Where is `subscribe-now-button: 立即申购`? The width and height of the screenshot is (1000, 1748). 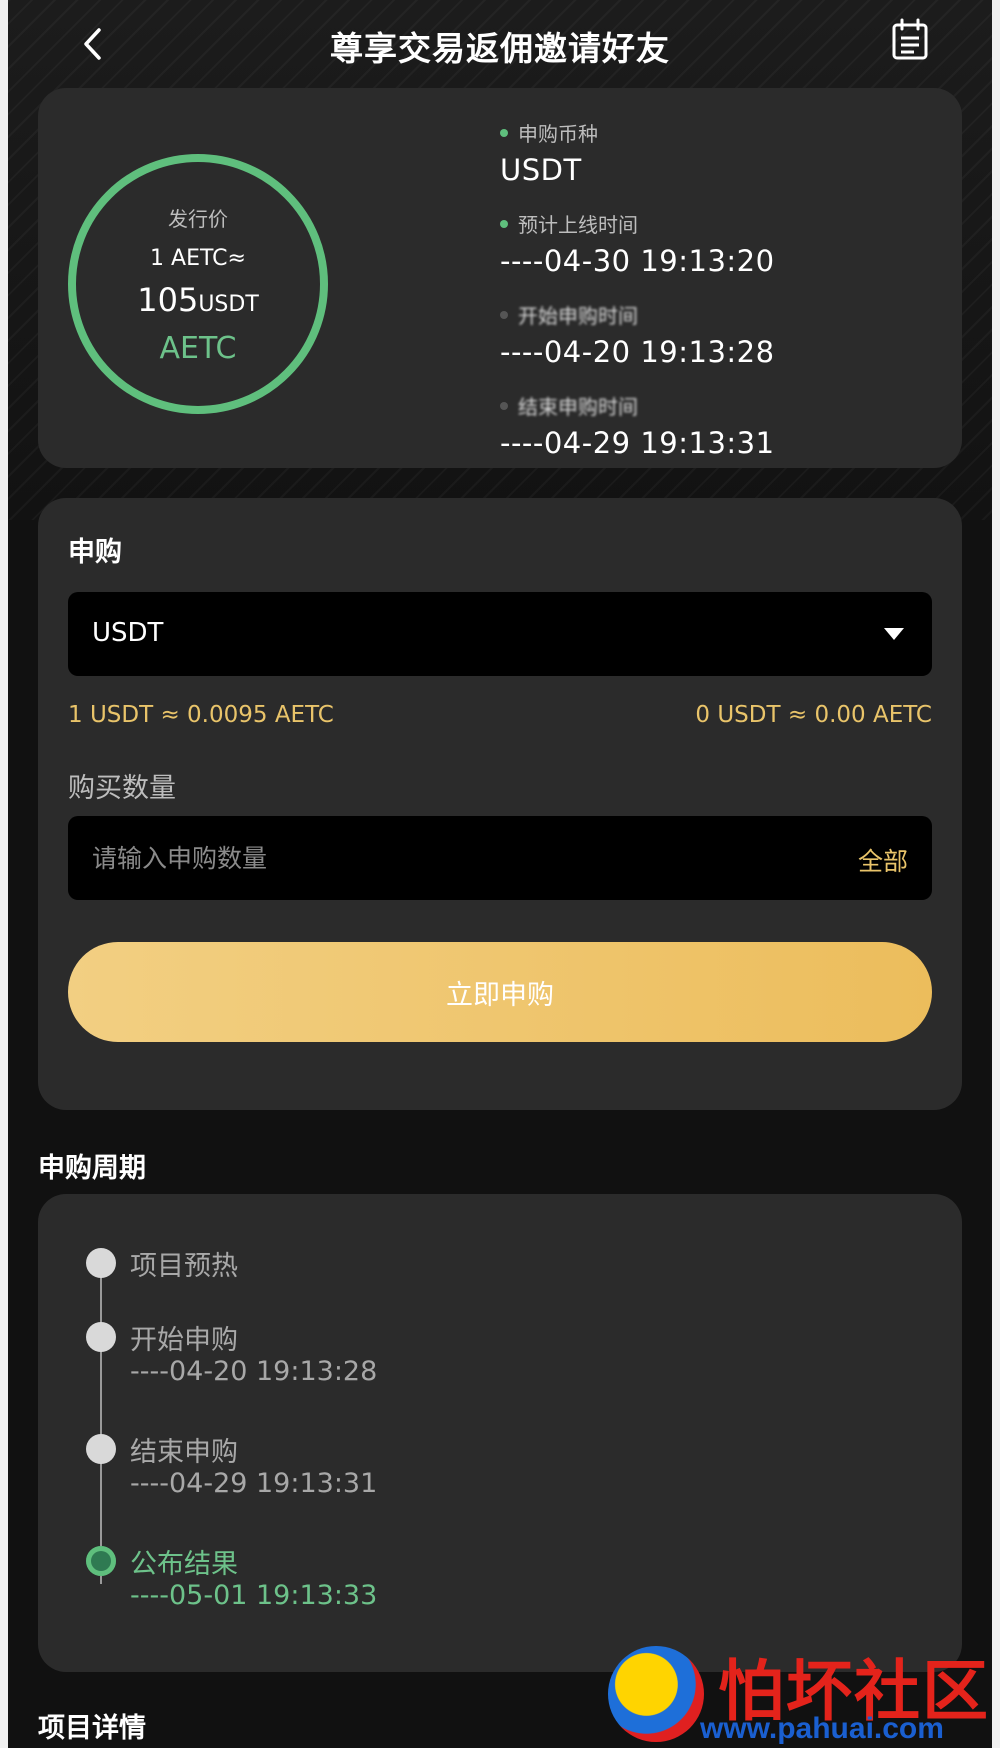
subscribe-now-button: 立即申购 is located at coordinates (500, 992).